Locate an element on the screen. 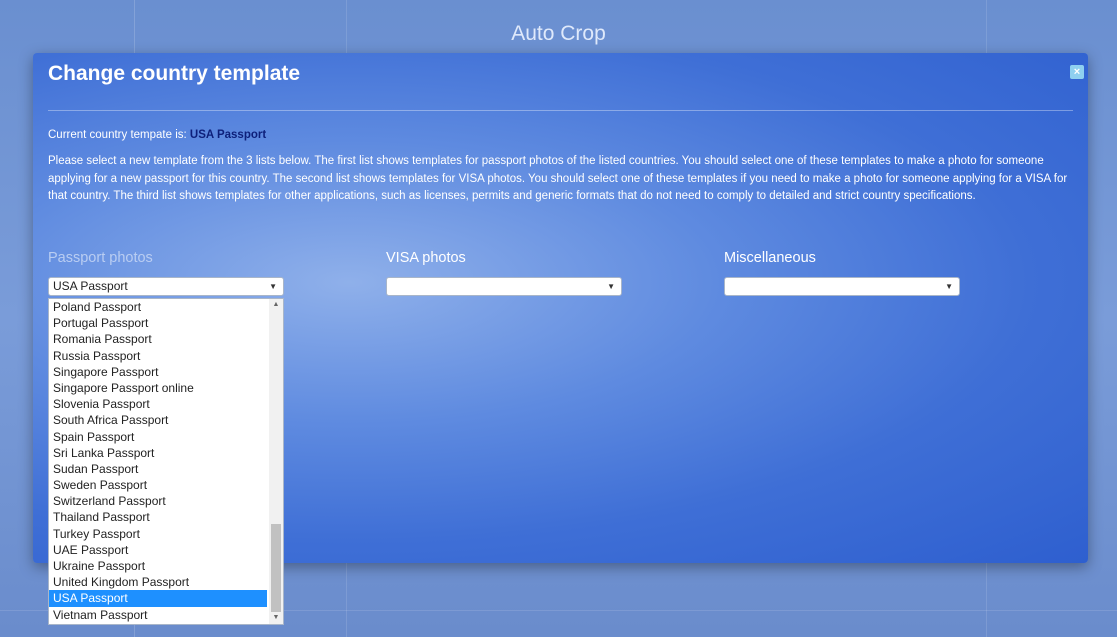 This screenshot has width=1117, height=637. passport-template-select: USA Passport ▼ is located at coordinates (166, 286).